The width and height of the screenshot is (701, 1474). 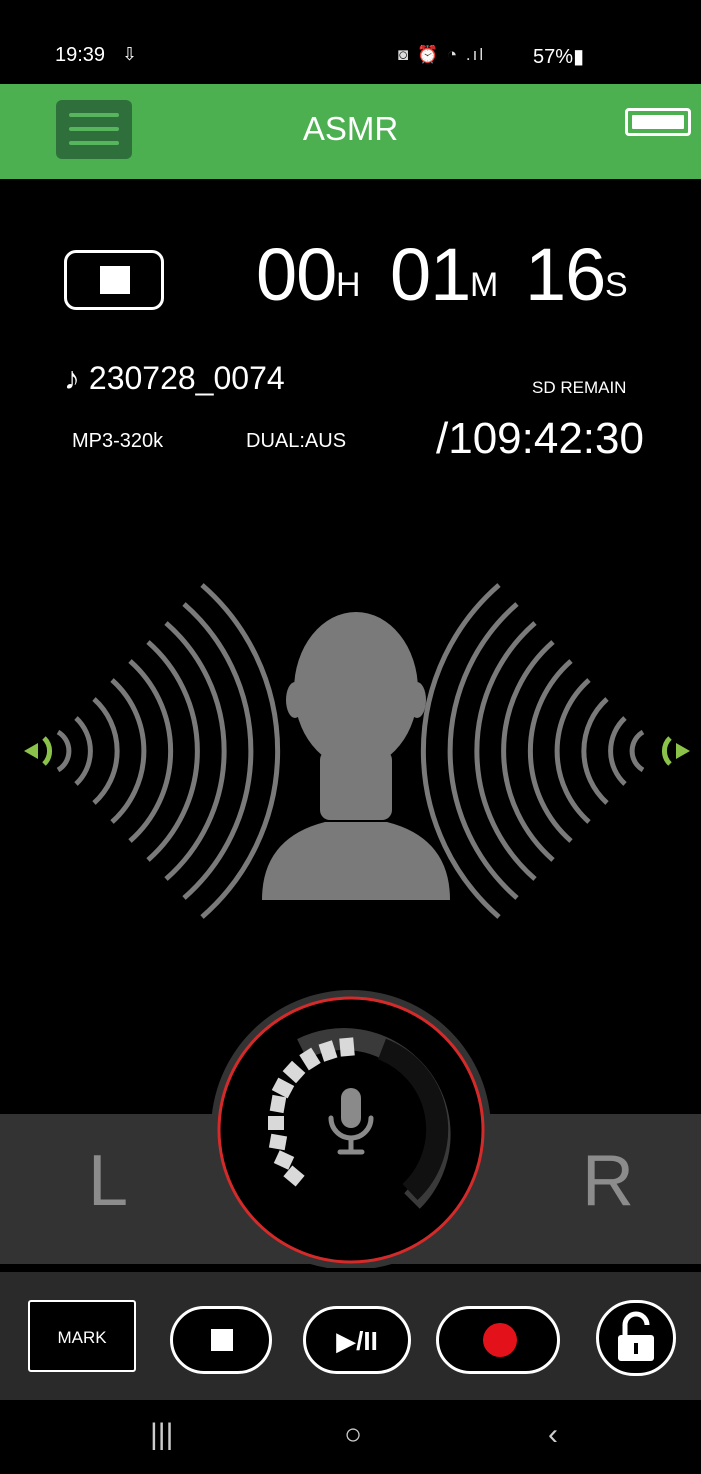 I want to click on left-sound-waves-icon, so click(x=168, y=751).